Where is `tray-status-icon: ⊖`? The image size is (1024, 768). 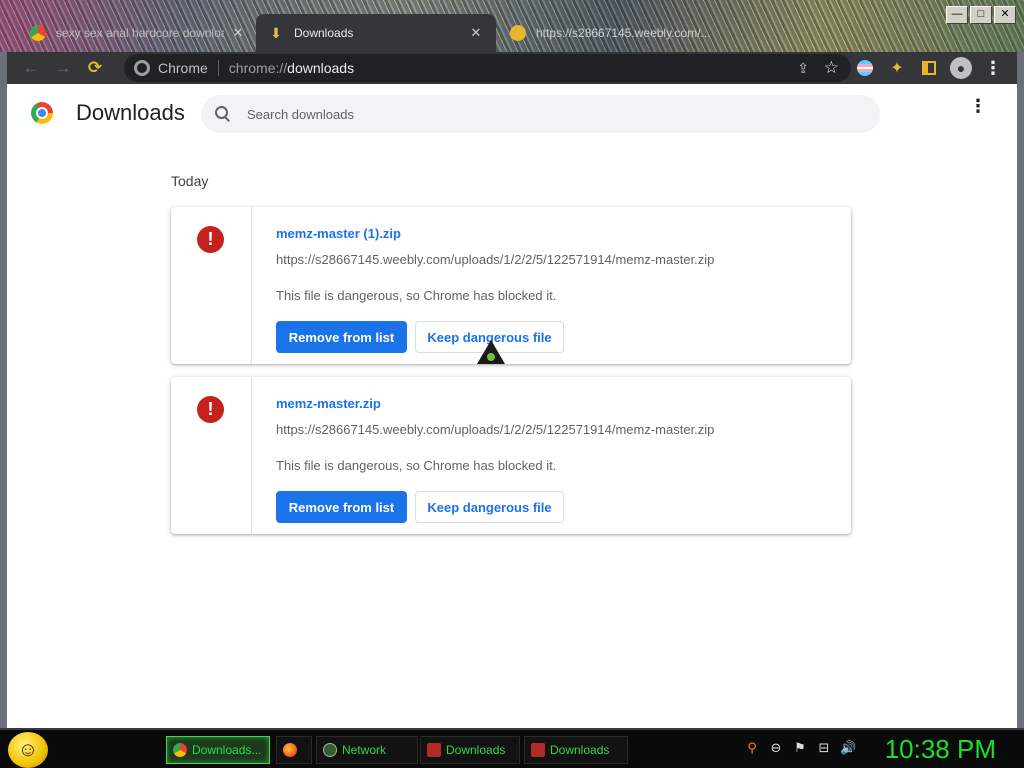 tray-status-icon: ⊖ is located at coordinates (776, 748).